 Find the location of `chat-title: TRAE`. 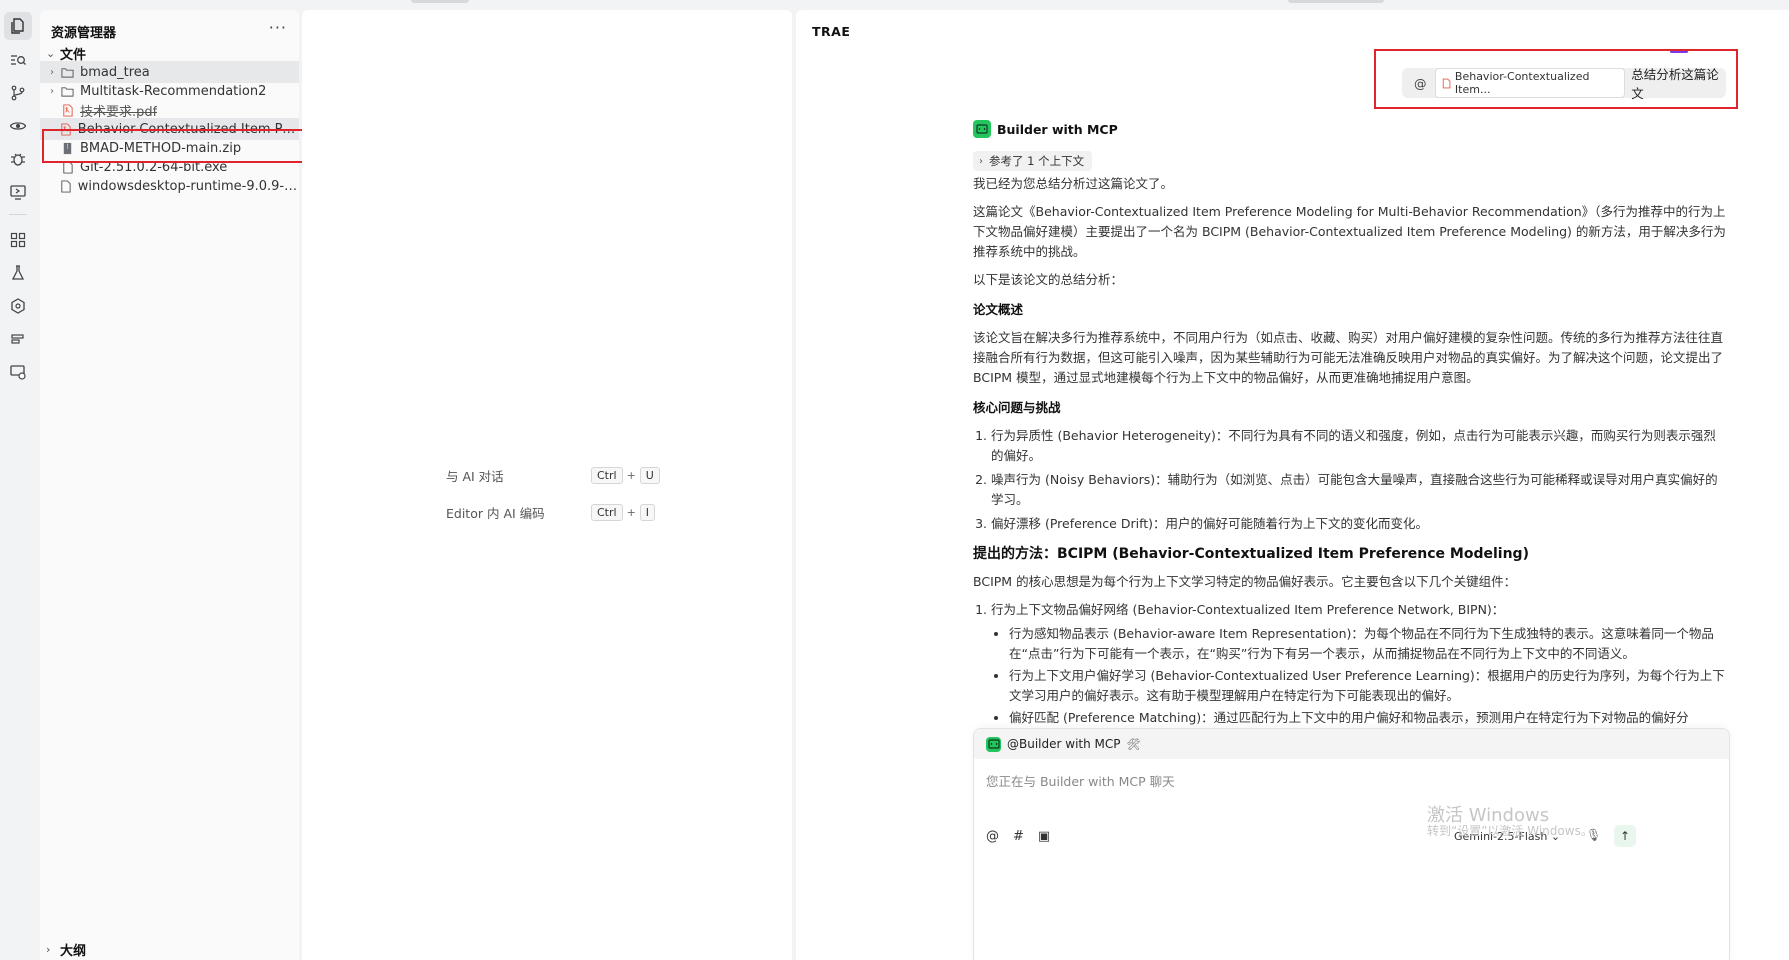

chat-title: TRAE is located at coordinates (831, 31).